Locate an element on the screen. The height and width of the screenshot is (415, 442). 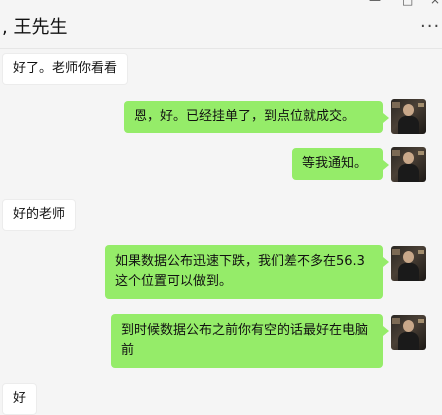
message-text: 到时候数据公布之前你有空的话最好在电脑前 is located at coordinates (245, 340).